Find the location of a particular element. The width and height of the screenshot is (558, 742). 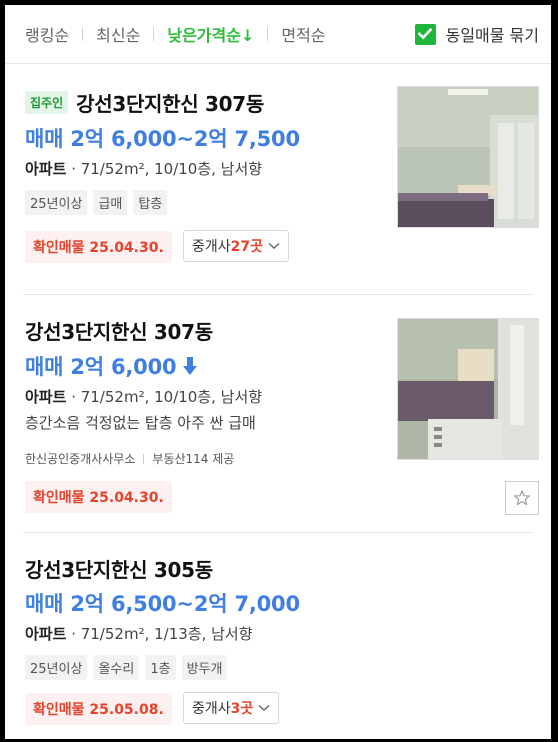

agents-count: 3곳 is located at coordinates (242, 709).